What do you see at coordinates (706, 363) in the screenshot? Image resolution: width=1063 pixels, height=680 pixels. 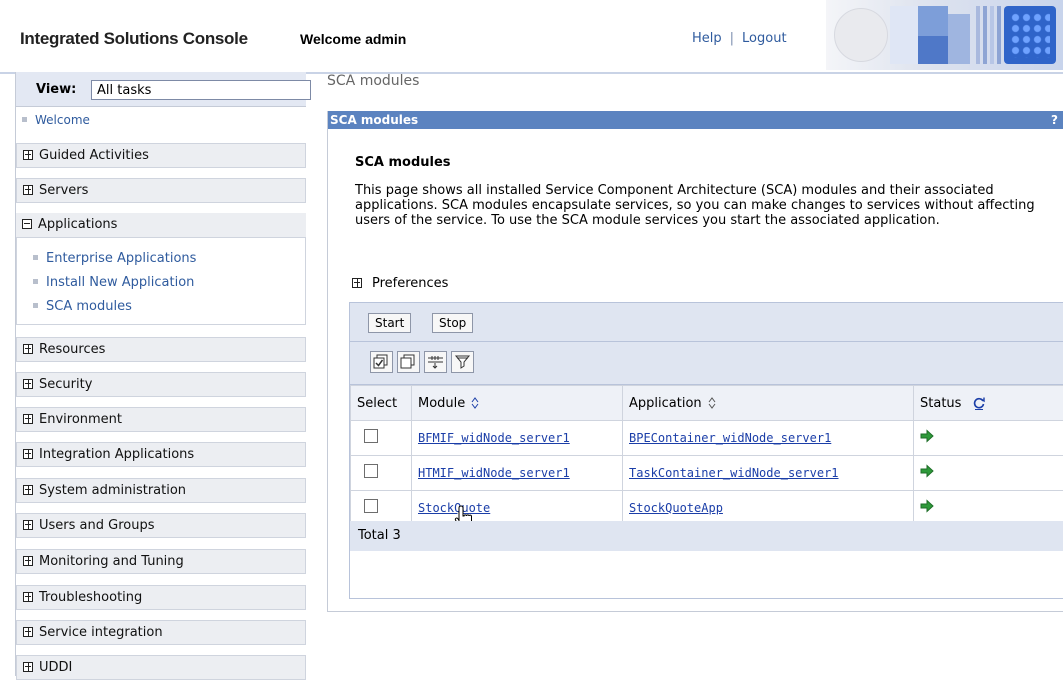 I see `table-tool-bar` at bounding box center [706, 363].